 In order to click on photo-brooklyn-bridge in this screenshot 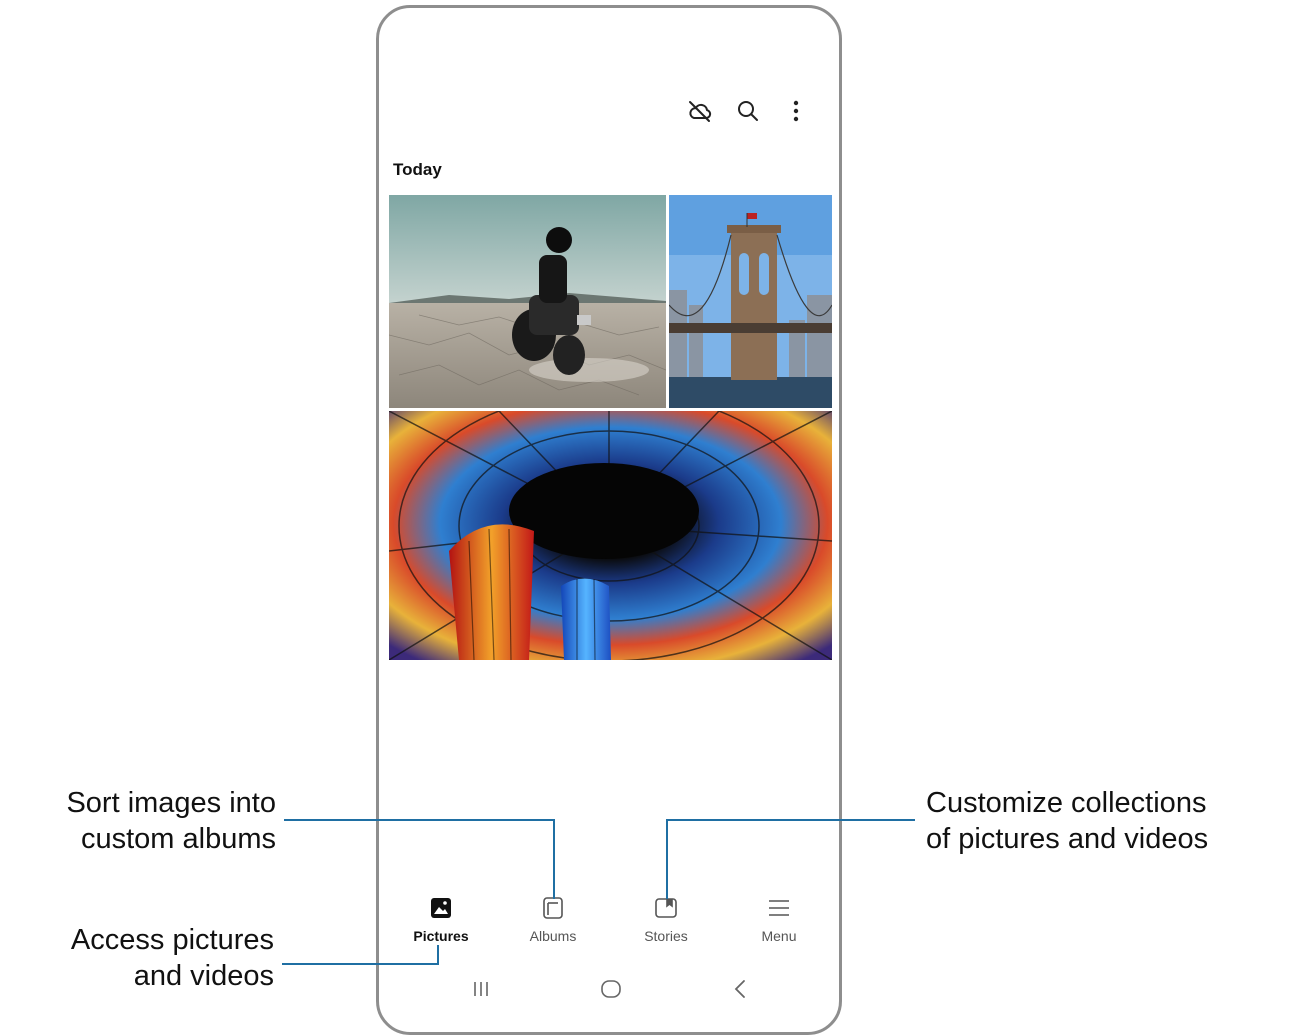, I will do `click(750, 301)`.